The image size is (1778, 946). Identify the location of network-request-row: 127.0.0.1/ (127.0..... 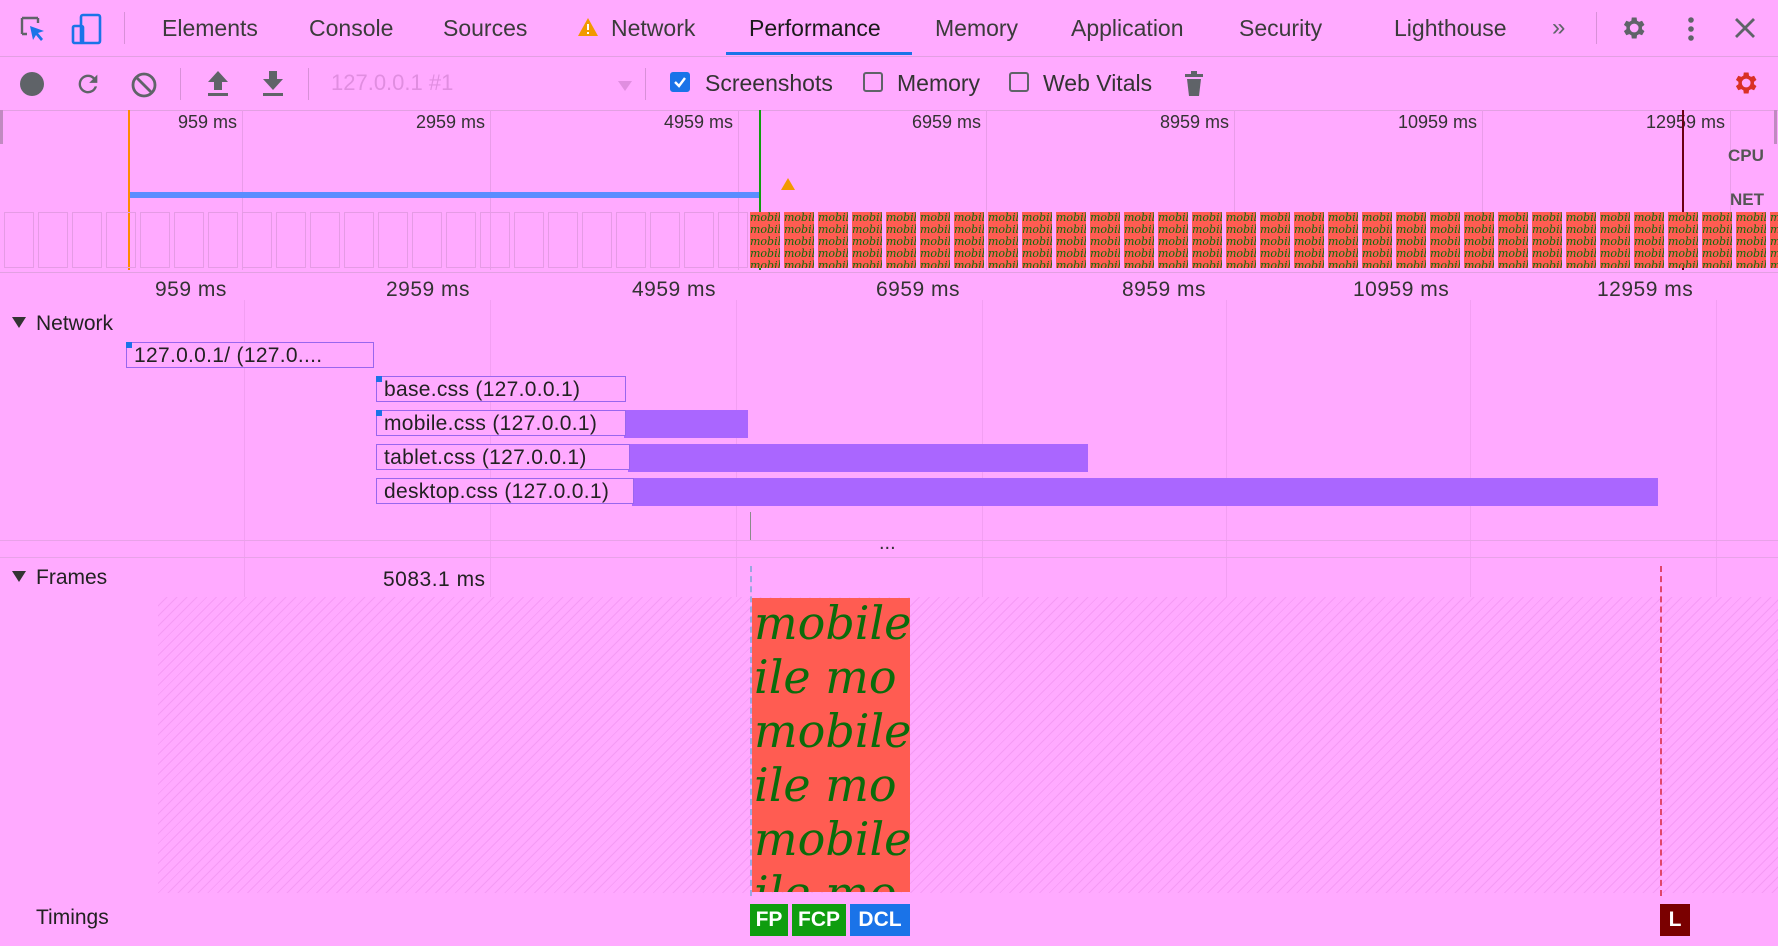
(250, 356).